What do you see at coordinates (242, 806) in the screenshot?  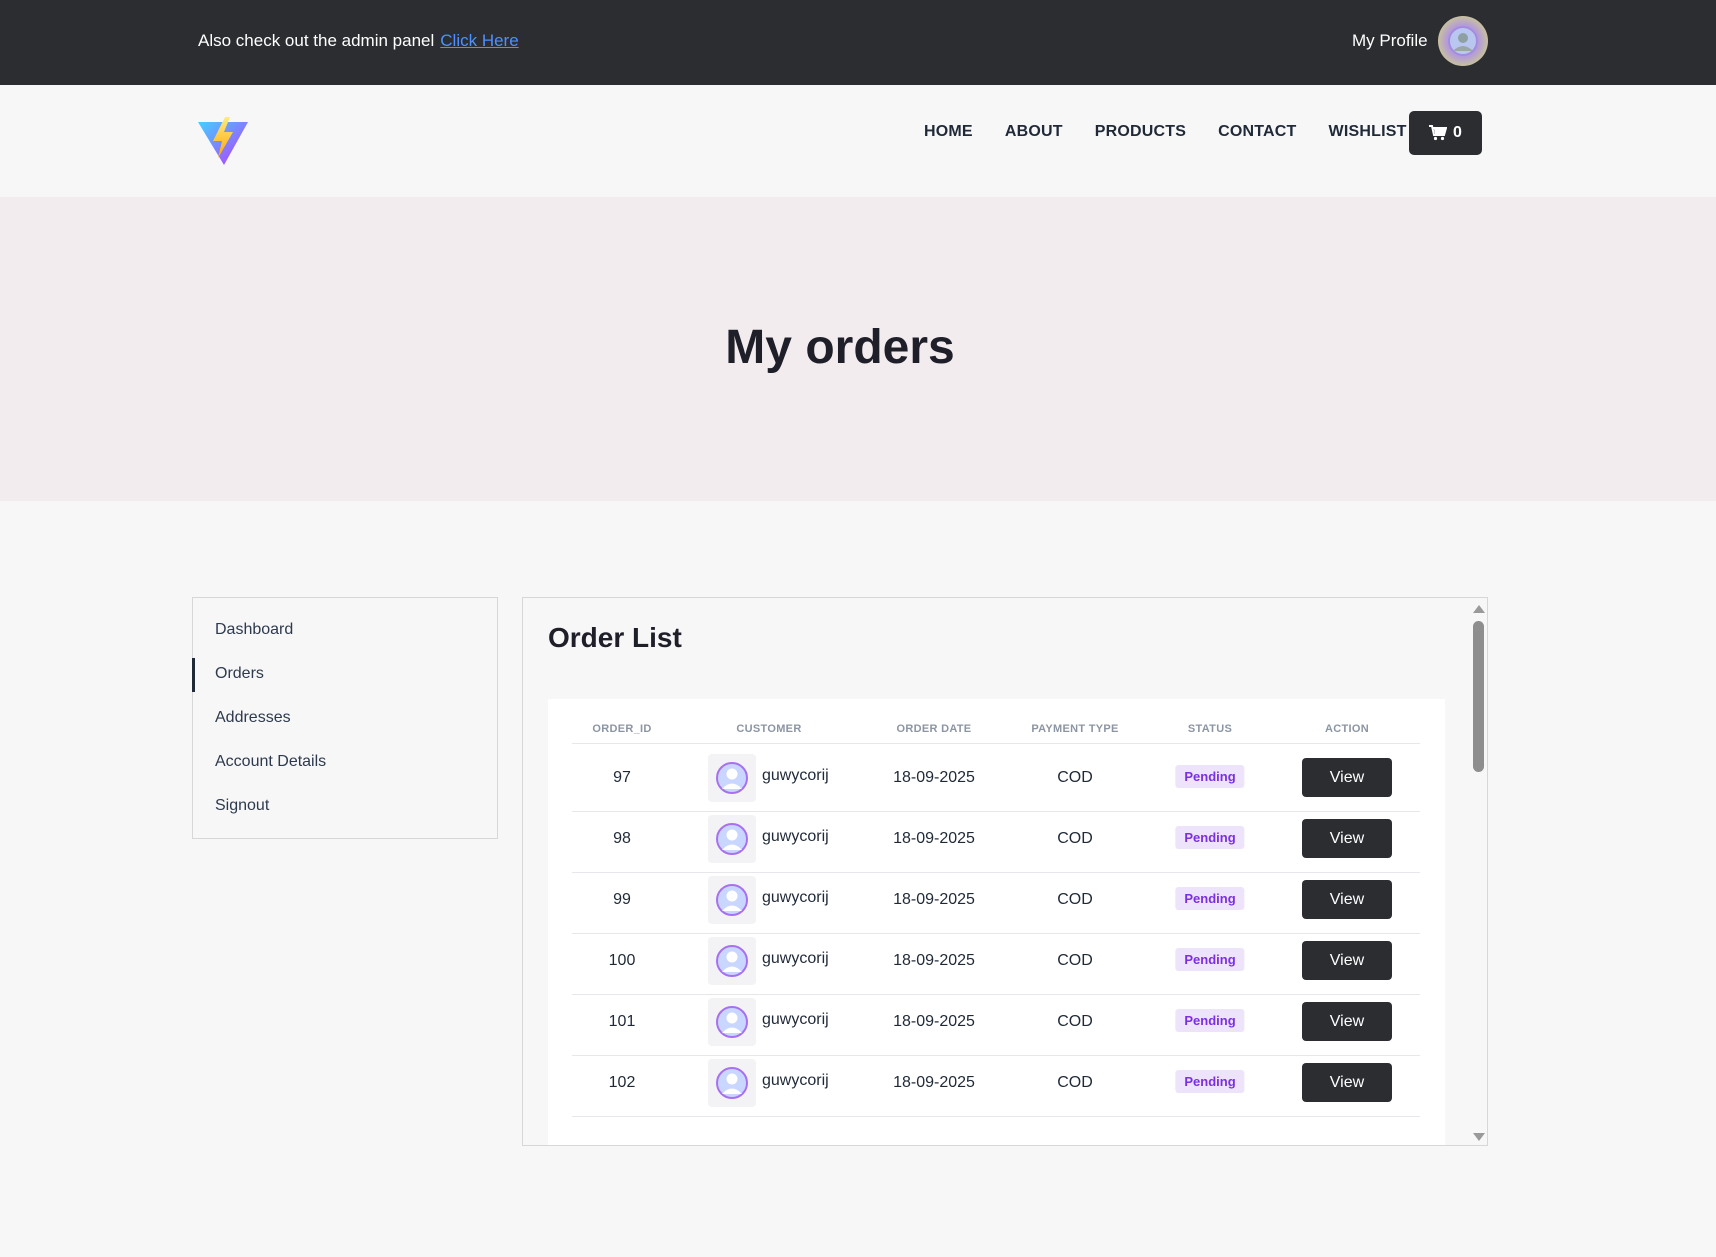 I see `sidebar-item-signout: Signout` at bounding box center [242, 806].